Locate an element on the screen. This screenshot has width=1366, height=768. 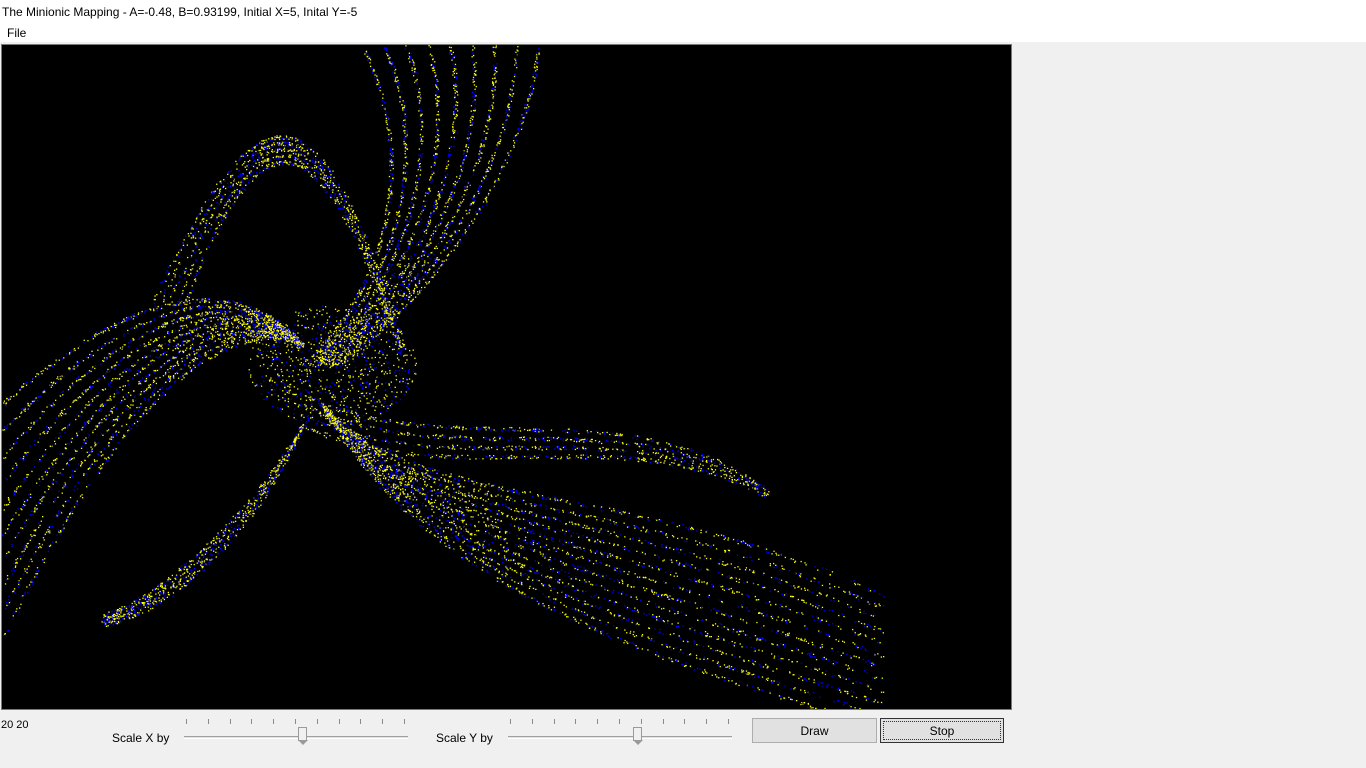
scale-y-slider is located at coordinates (620, 732).